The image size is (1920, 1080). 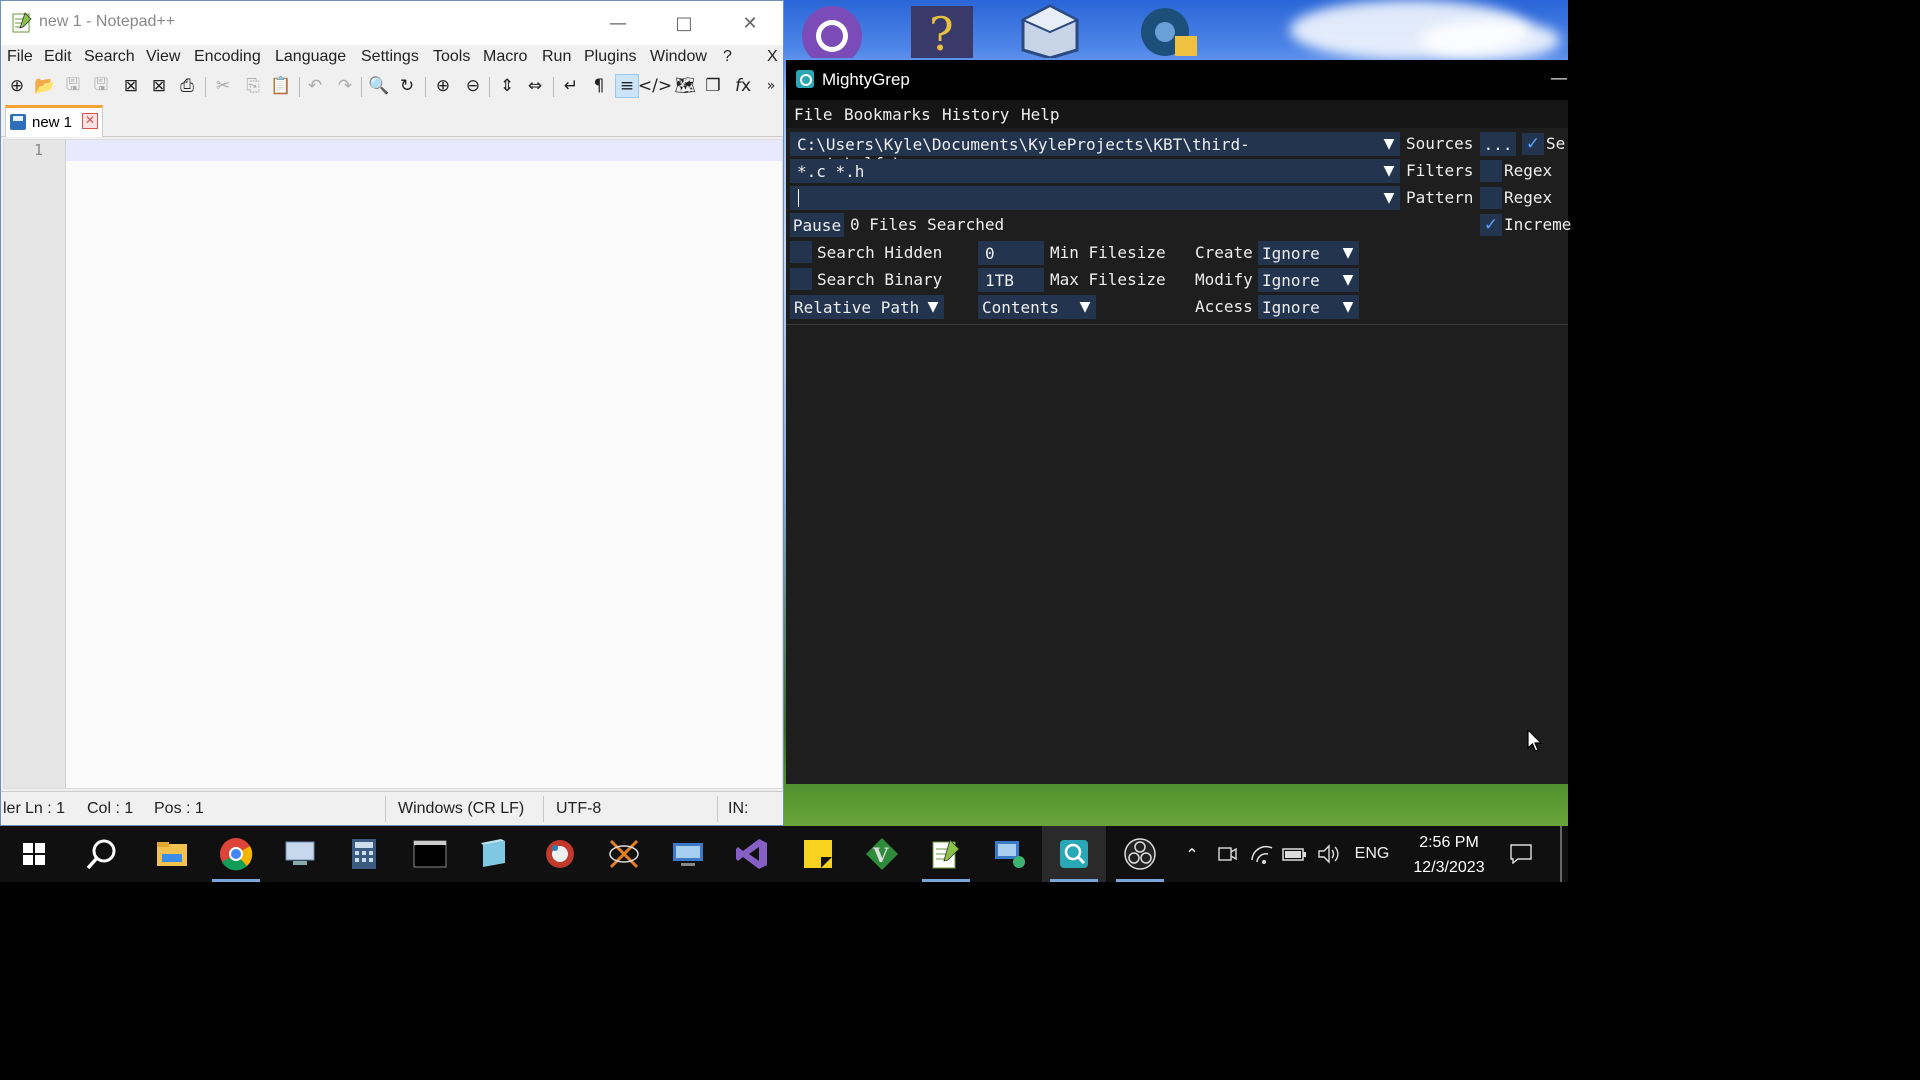 What do you see at coordinates (1389, 198) in the screenshot?
I see `pattern-dropdown-icon: ▼` at bounding box center [1389, 198].